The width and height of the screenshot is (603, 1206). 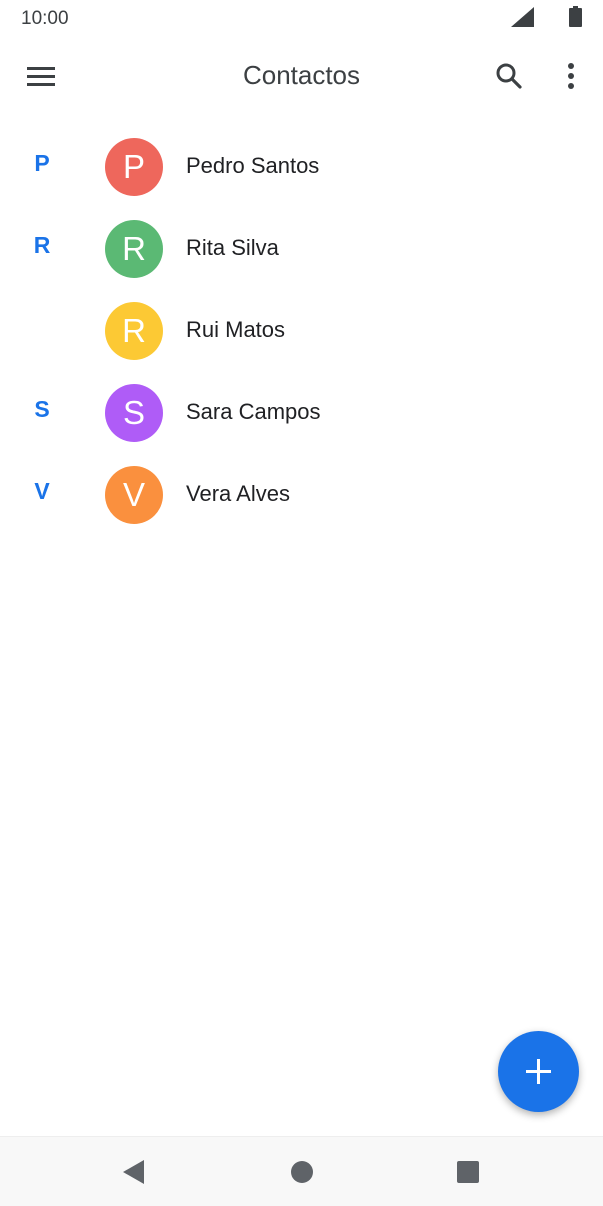 What do you see at coordinates (301, 19) in the screenshot?
I see `status-bar: 10:00` at bounding box center [301, 19].